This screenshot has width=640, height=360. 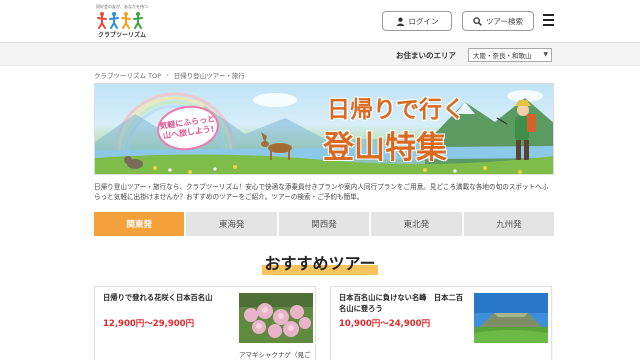 What do you see at coordinates (396, 110) in the screenshot?
I see `banner-title-line-1: 日帰りで行く` at bounding box center [396, 110].